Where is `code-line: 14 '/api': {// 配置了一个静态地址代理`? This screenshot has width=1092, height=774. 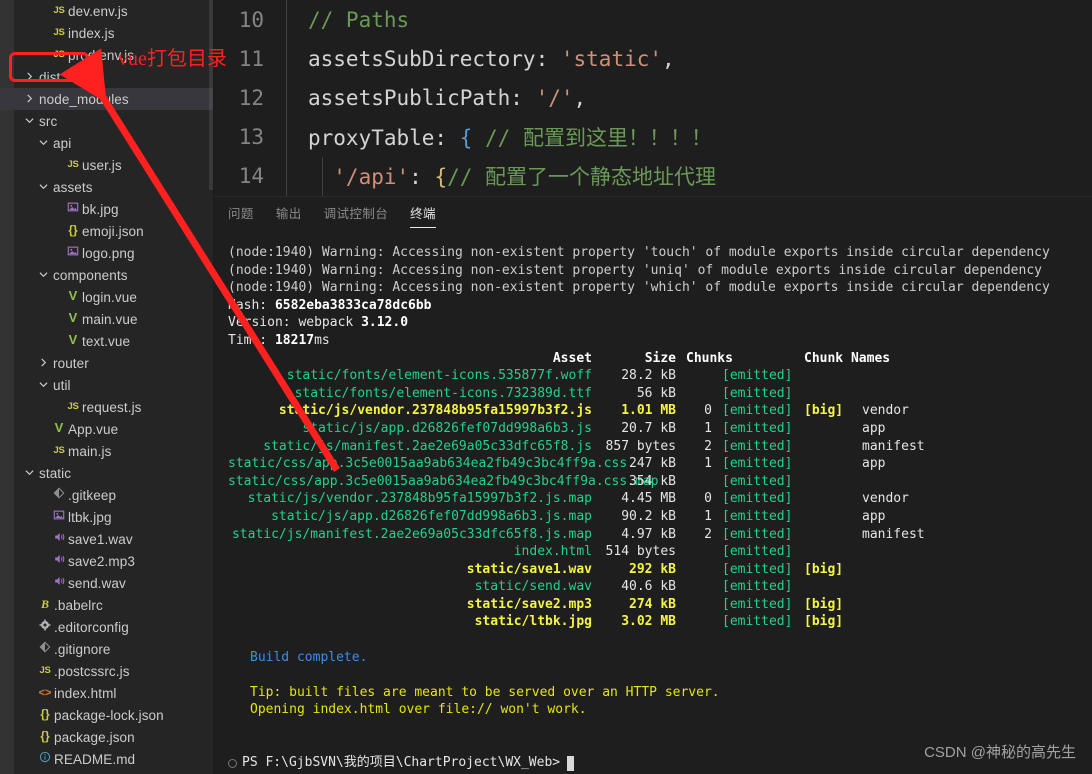
code-line: 14 '/api': {// 配置了一个静态地址代理 is located at coordinates (653, 176).